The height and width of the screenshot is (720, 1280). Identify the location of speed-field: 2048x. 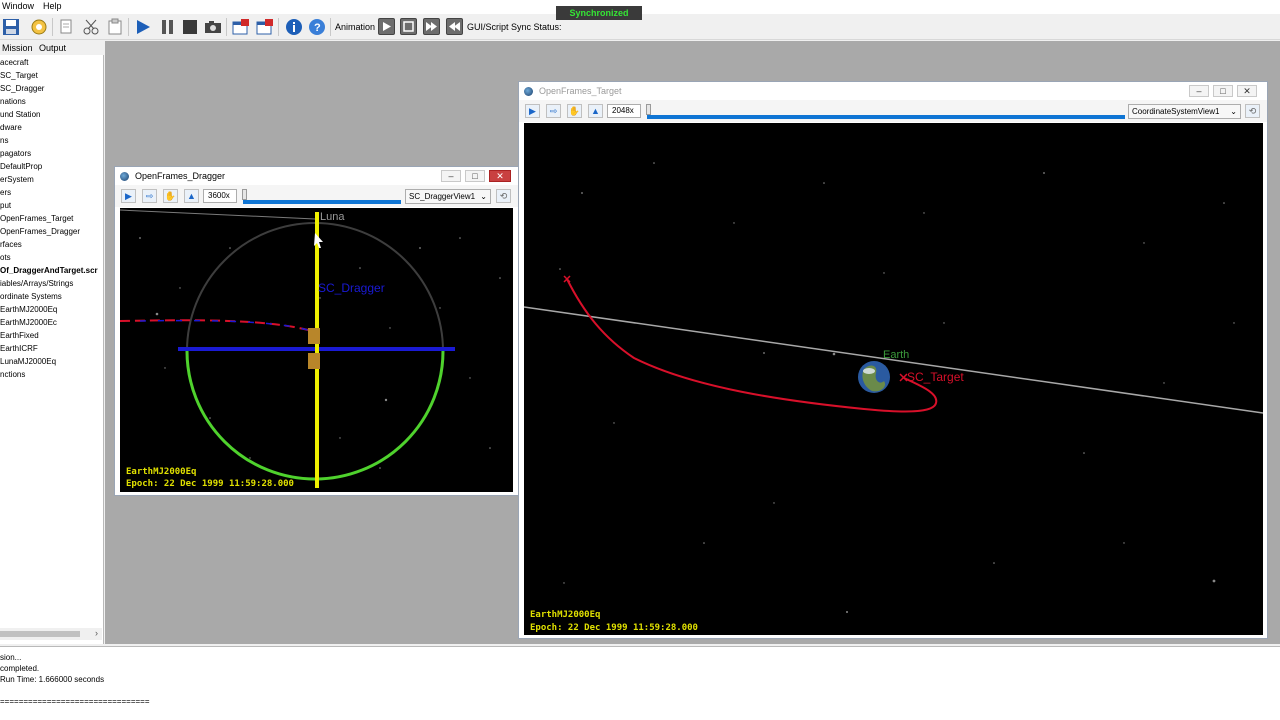
(624, 111).